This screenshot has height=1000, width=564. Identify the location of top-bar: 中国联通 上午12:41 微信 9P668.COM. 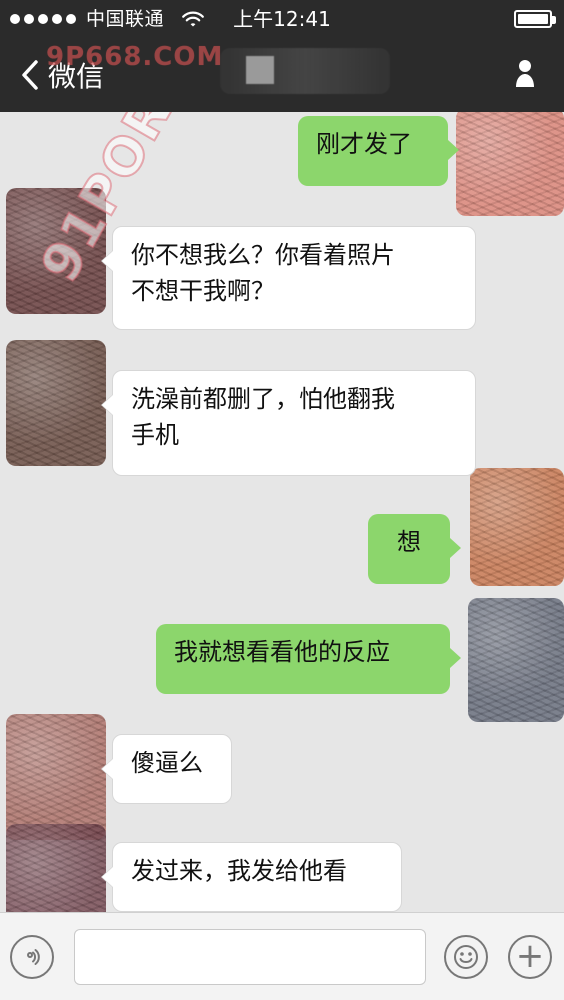
(282, 56).